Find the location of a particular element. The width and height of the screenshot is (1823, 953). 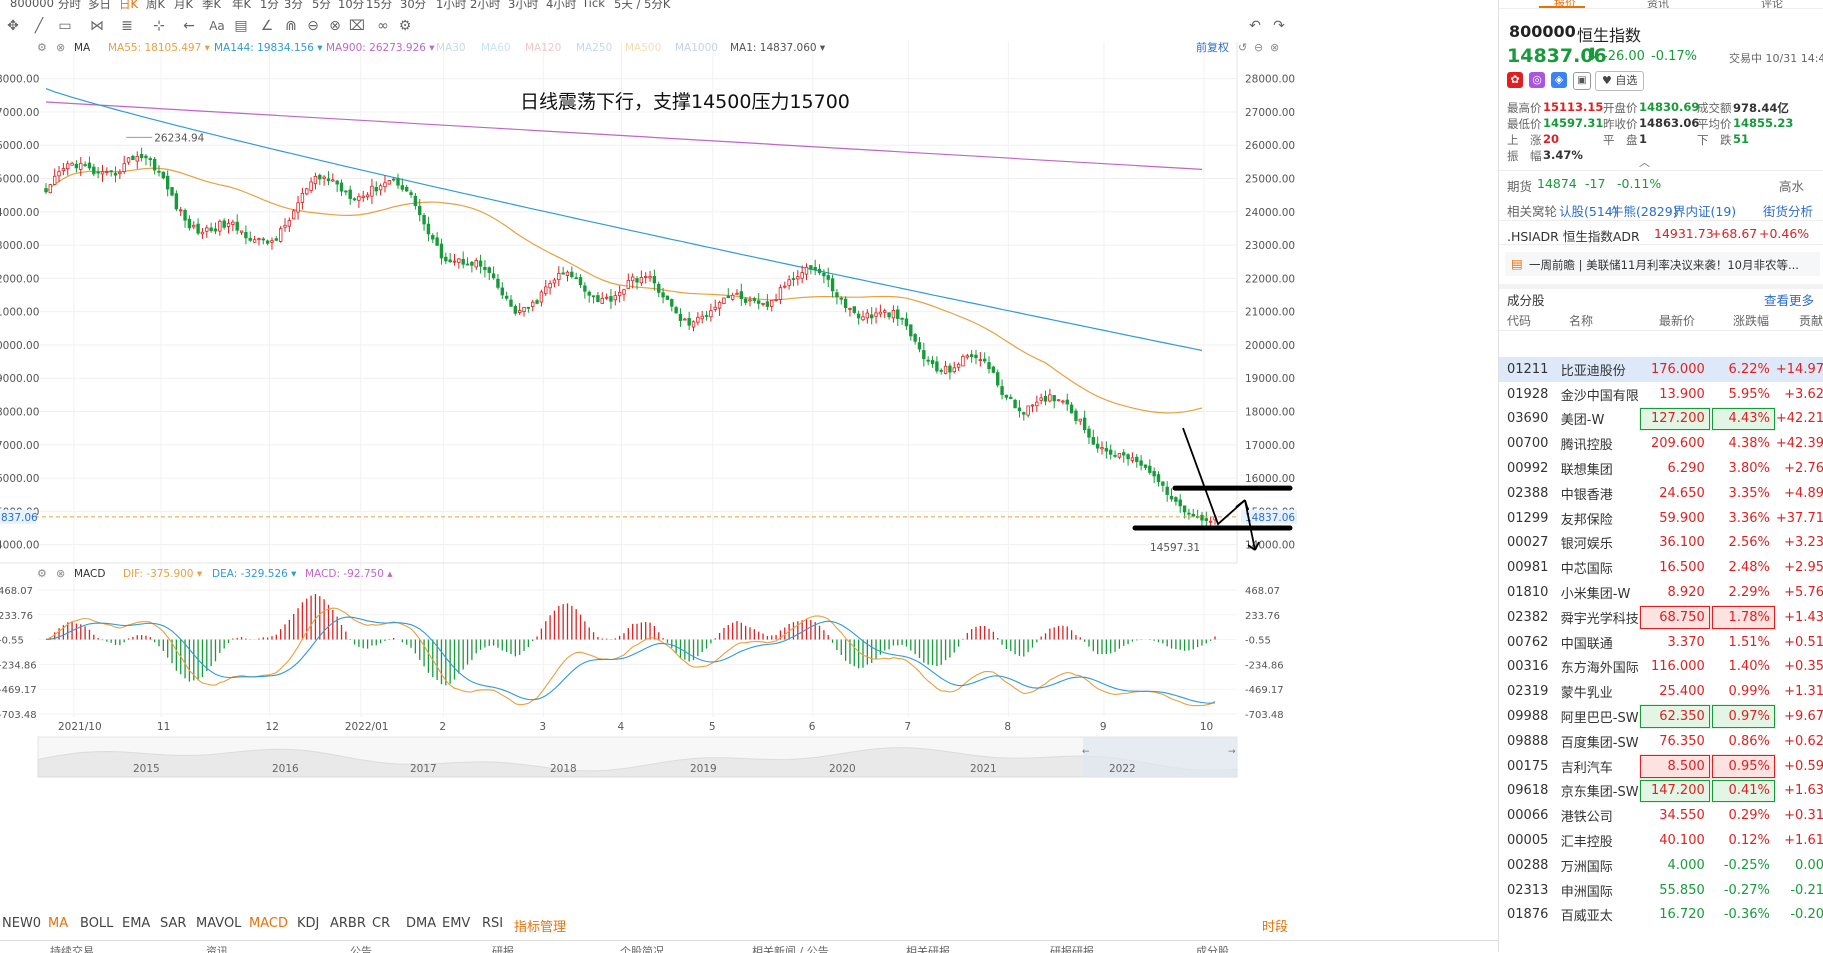

add-watchlist-button: ♥ 自选 is located at coordinates (1620, 81).